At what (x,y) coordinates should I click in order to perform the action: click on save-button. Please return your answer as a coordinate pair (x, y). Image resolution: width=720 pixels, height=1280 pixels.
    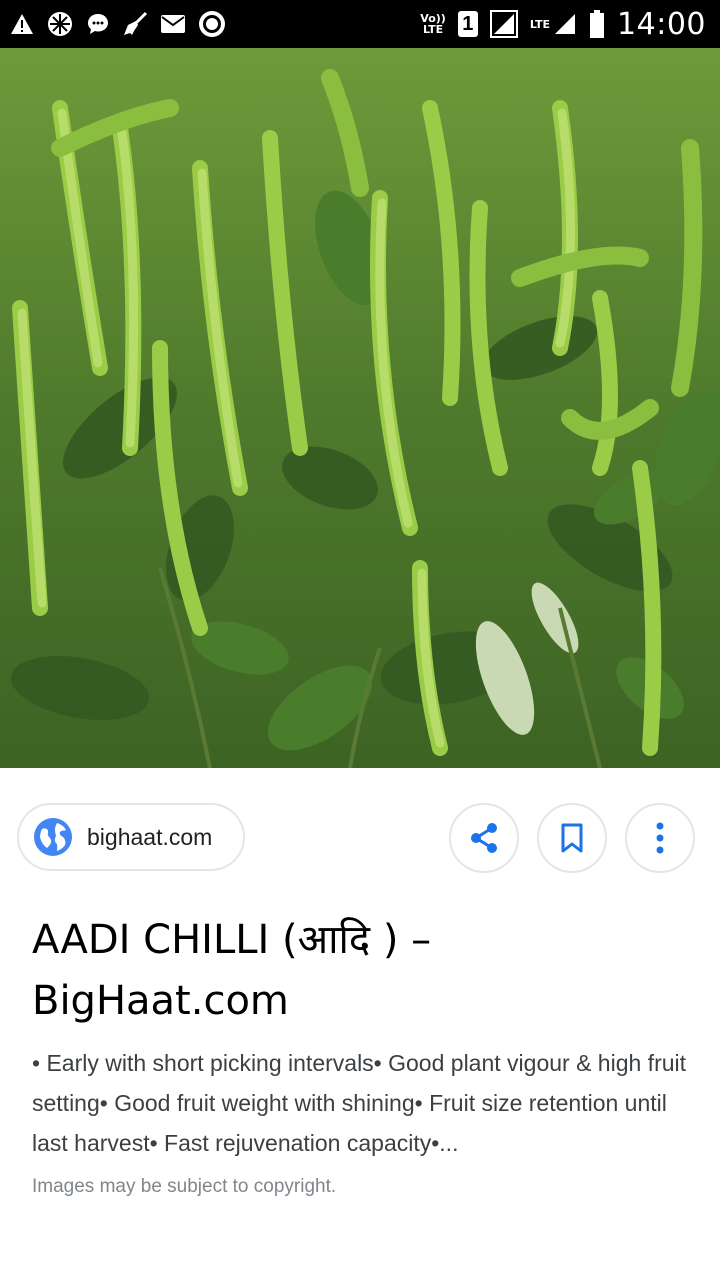
    Looking at the image, I should click on (572, 838).